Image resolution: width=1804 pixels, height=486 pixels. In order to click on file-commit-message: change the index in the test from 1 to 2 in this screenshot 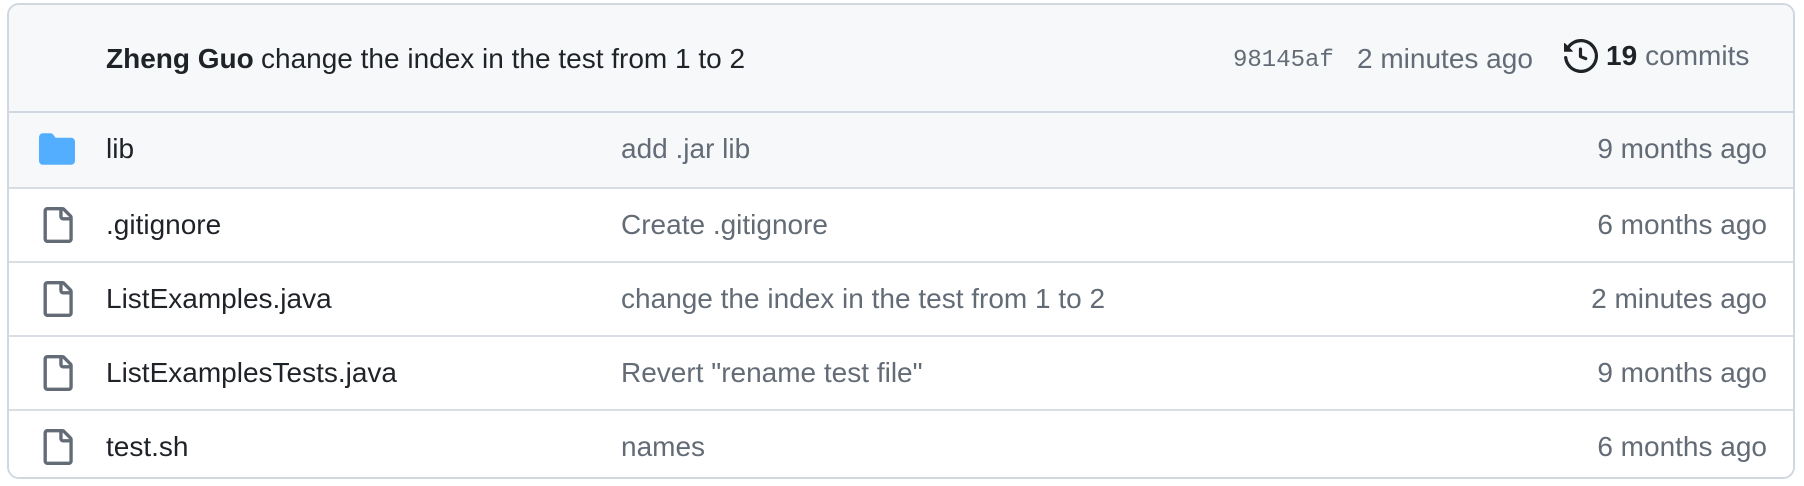, I will do `click(863, 299)`.